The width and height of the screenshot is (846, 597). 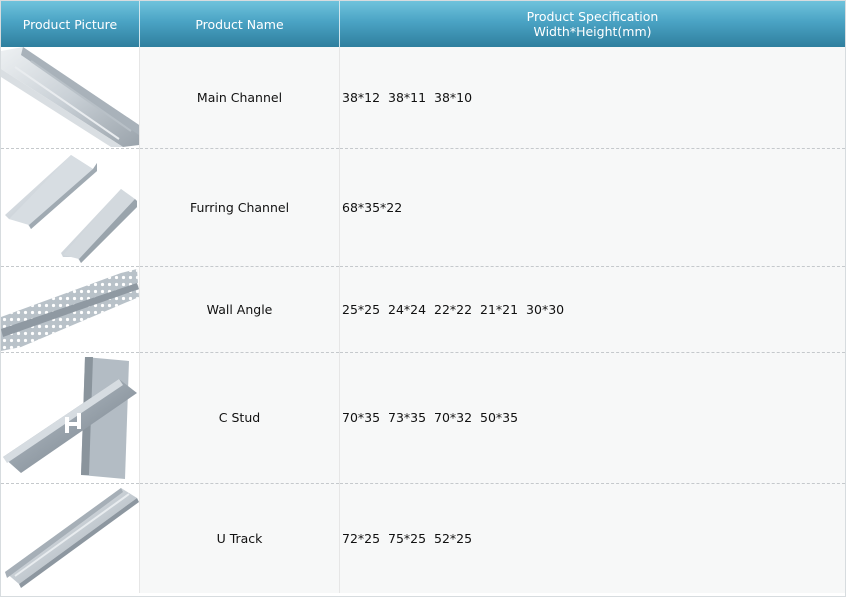 I want to click on header-product-name: Product Name, so click(x=239, y=24).